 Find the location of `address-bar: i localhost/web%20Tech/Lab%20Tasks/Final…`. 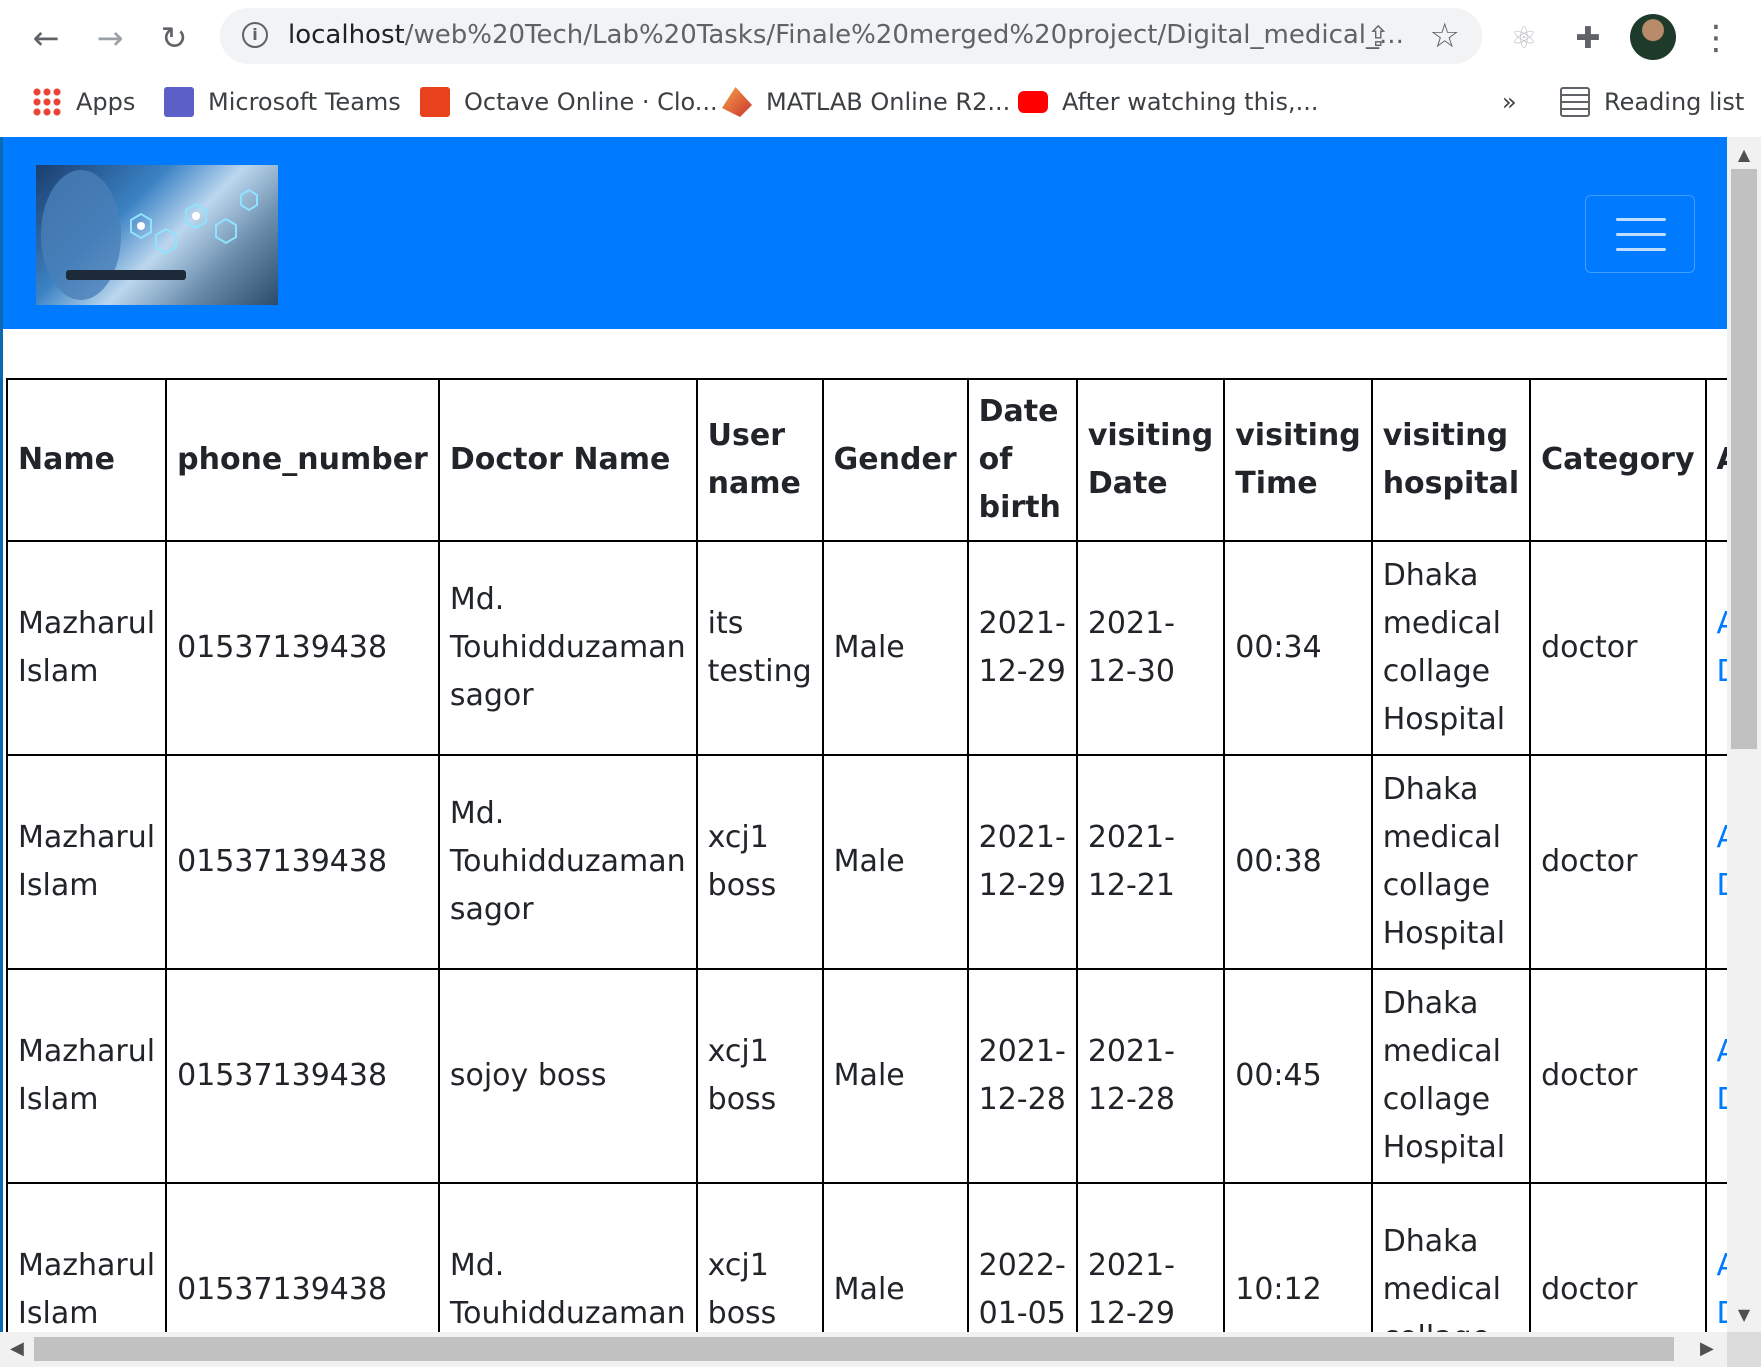

address-bar: i localhost/web%20Tech/Lab%20Tasks/Final… is located at coordinates (851, 36).